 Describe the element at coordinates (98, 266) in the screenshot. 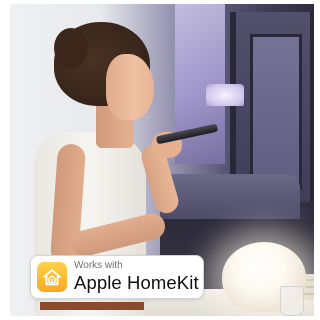

I see `badge-works-with-label: Works with` at that location.